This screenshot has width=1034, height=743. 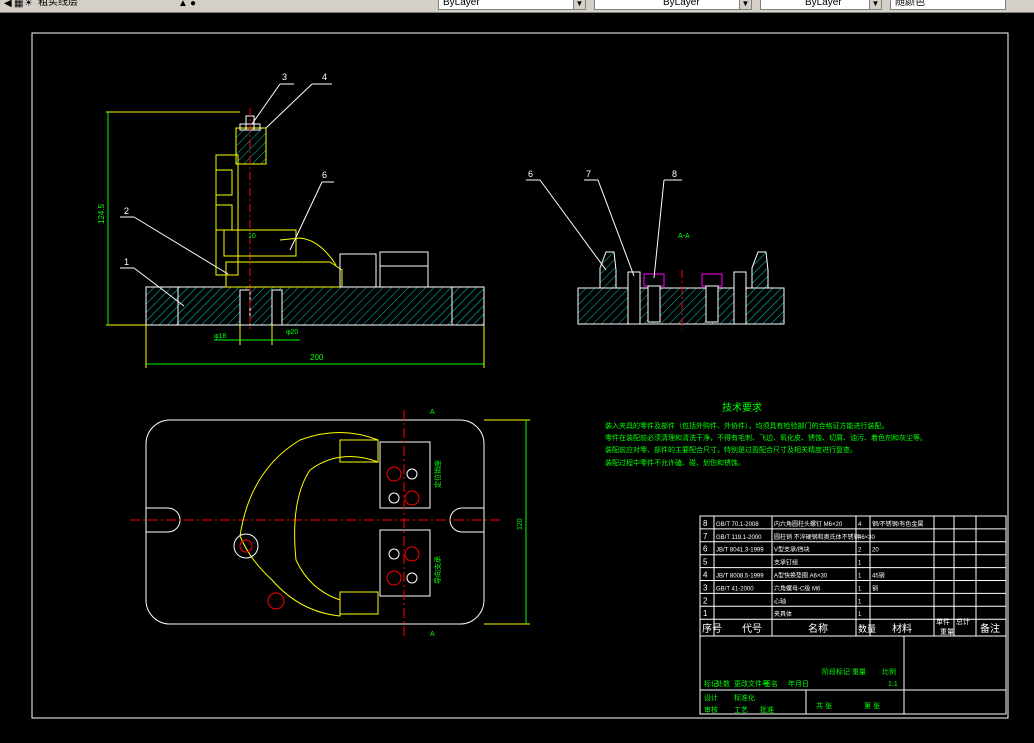 I want to click on bom-cell-code: JB/T 8041.3-1999, so click(x=740, y=551).